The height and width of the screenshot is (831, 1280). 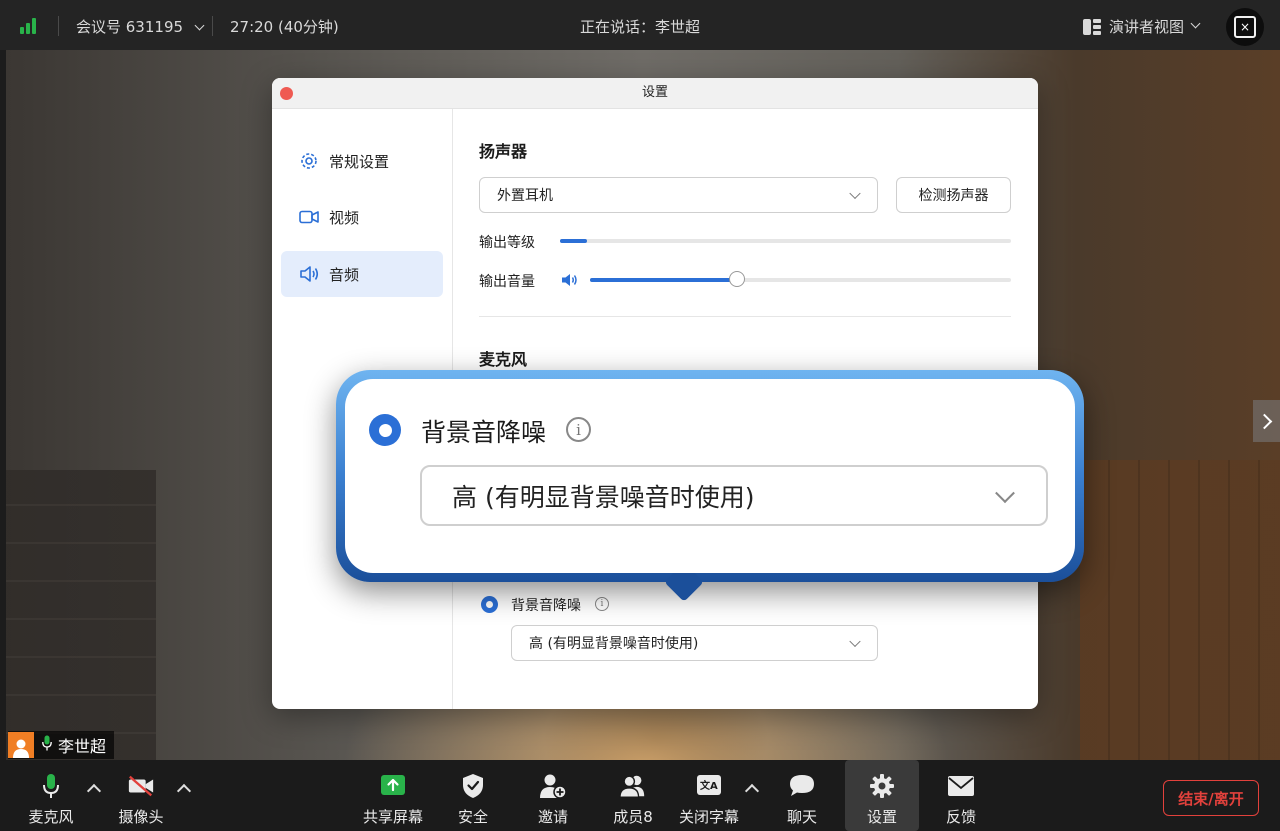 I want to click on bottom-toolbar: 麦克风 摄像头 共享屏幕 安全 邀请 成员8 文A 关闭字幕 聊天 设置 反馈, so click(x=640, y=795).